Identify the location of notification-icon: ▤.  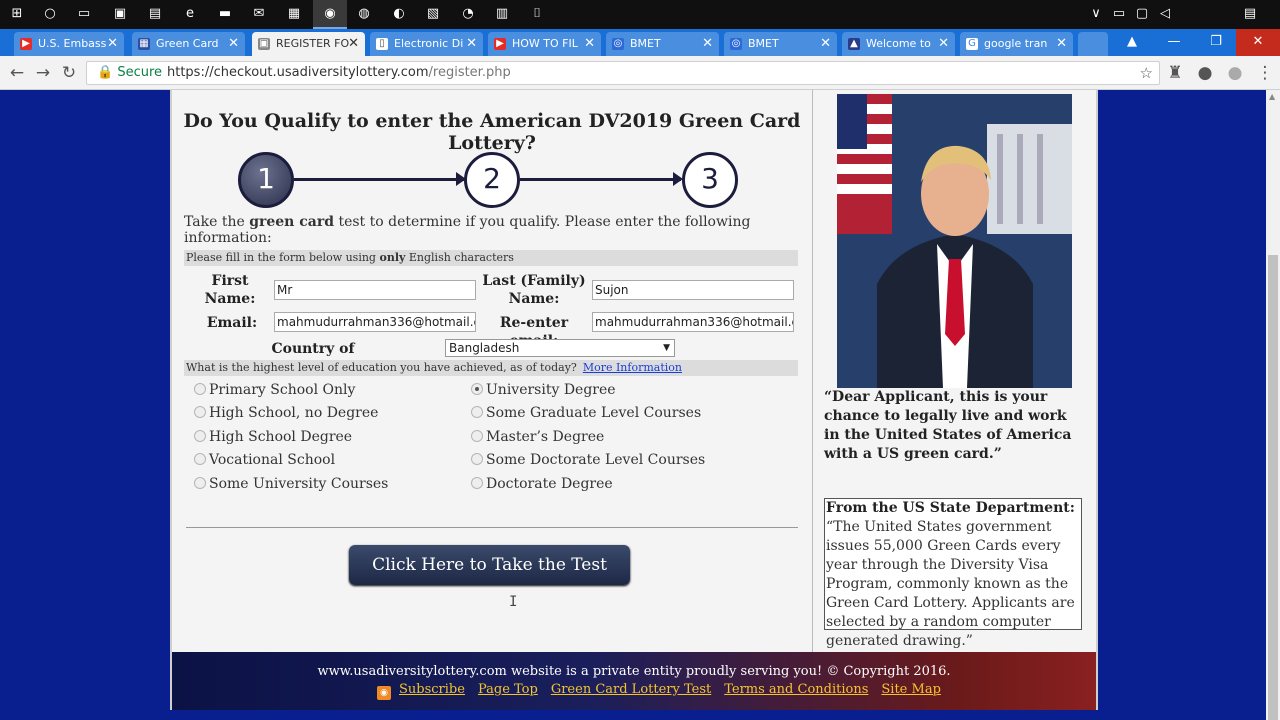
(1250, 14).